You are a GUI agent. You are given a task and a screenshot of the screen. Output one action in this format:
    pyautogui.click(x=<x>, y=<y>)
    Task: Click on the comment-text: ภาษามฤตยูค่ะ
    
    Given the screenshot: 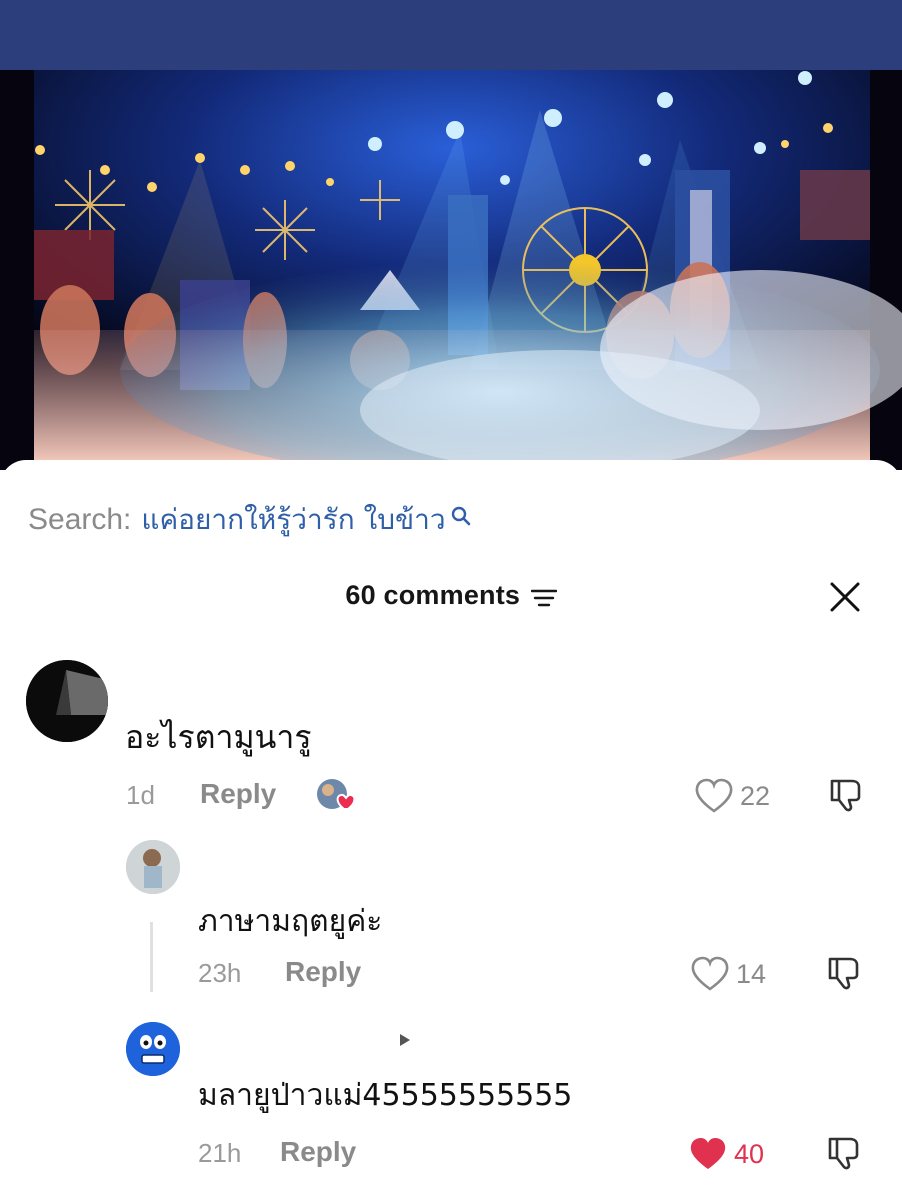 What is the action you would take?
    pyautogui.click(x=290, y=921)
    